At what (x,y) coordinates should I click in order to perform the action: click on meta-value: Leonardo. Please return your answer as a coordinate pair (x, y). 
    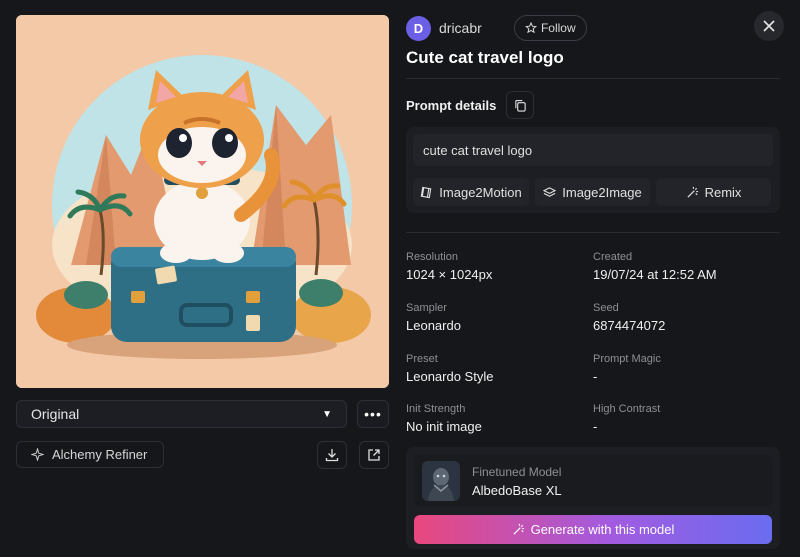
    Looking at the image, I should click on (433, 325).